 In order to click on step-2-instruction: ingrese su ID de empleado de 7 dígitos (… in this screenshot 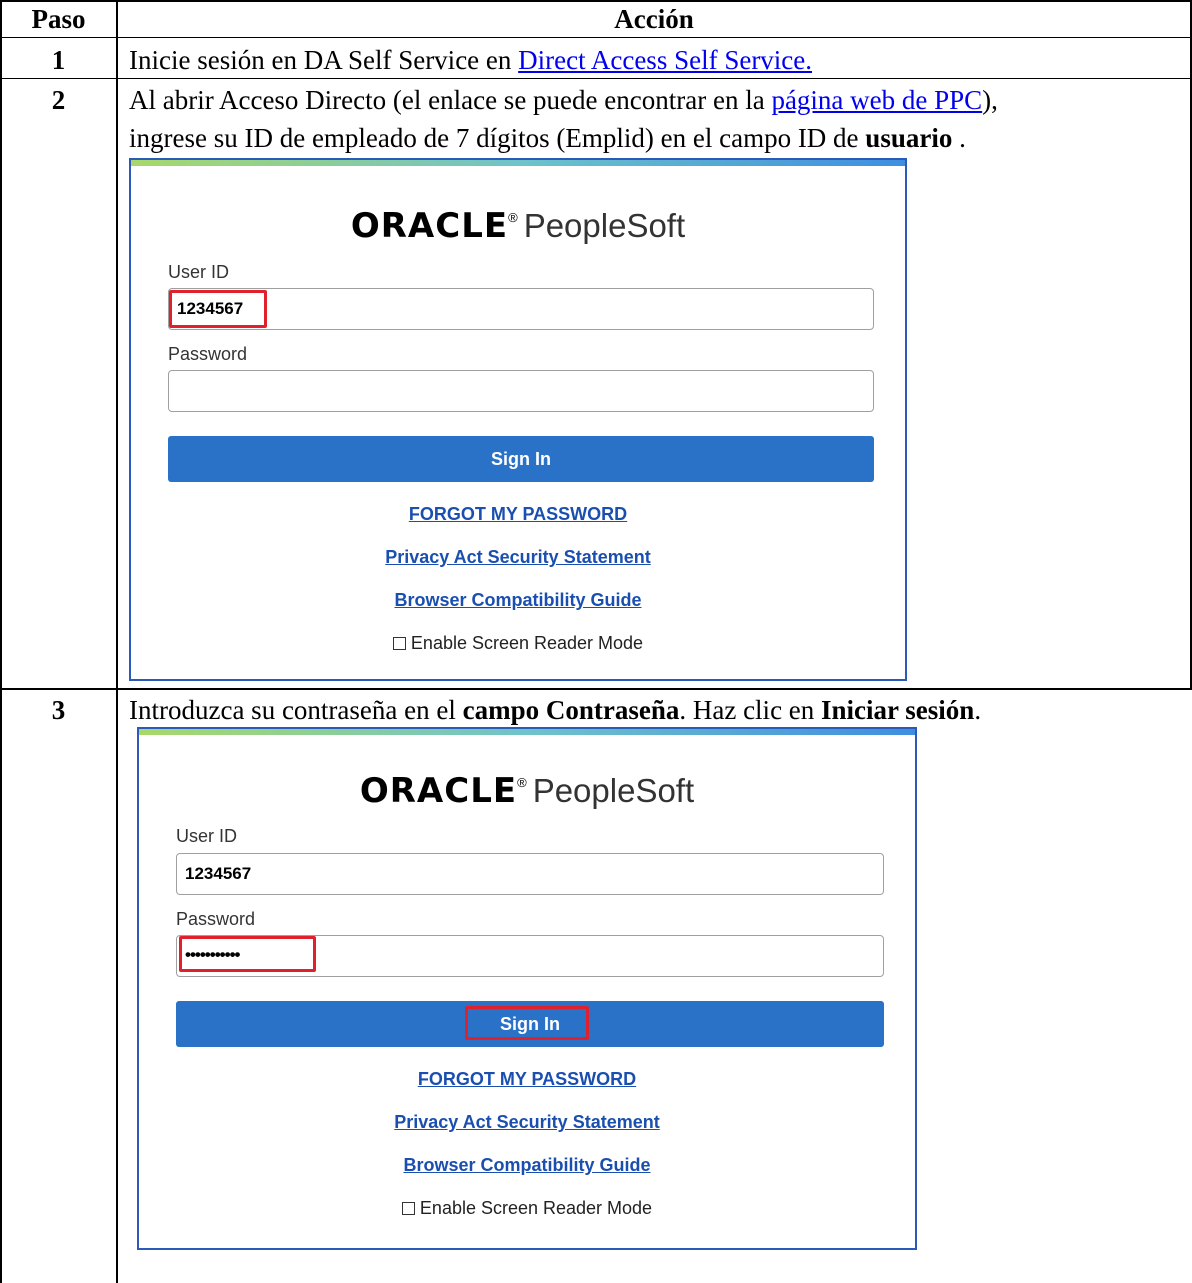, I will do `click(497, 138)`.